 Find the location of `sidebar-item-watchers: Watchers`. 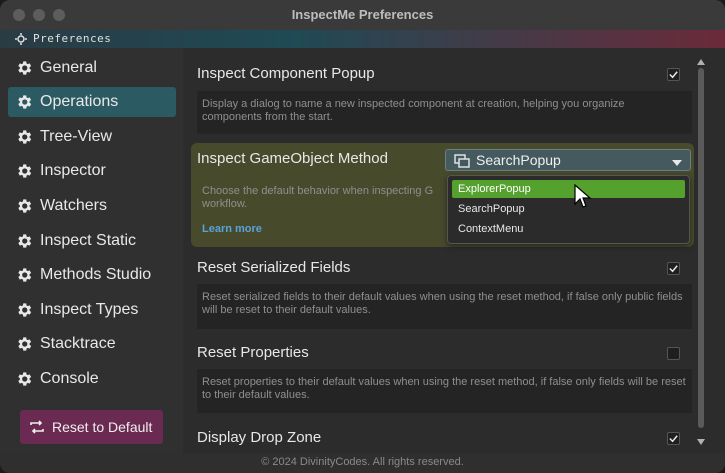

sidebar-item-watchers: Watchers is located at coordinates (92, 206).